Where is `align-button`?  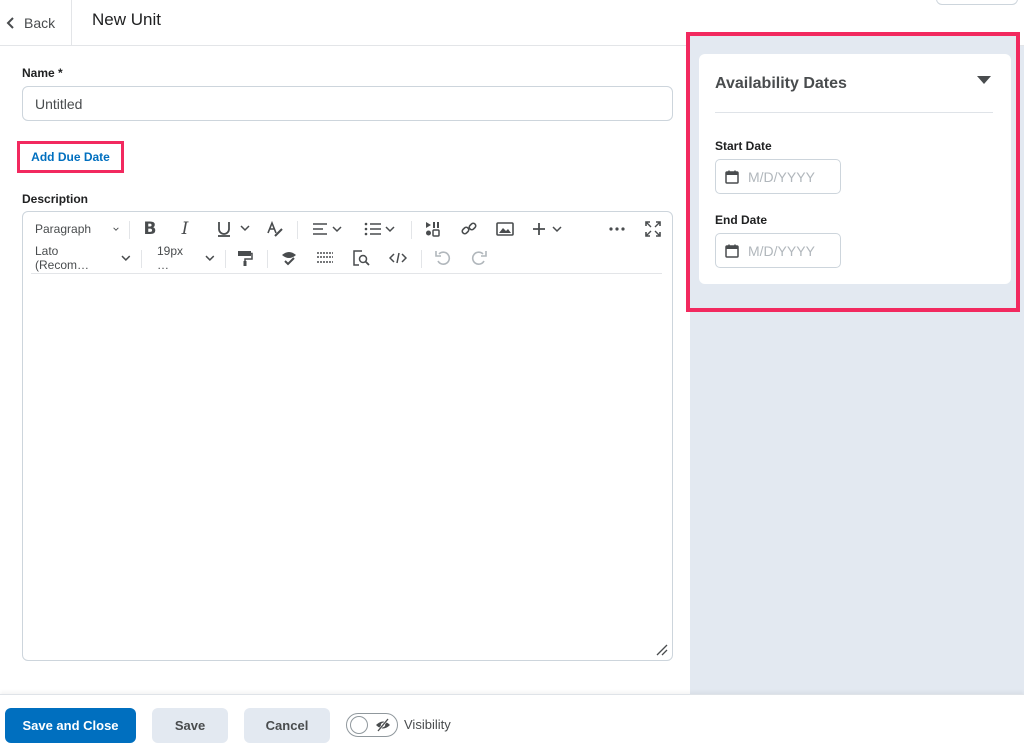
align-button is located at coordinates (329, 229).